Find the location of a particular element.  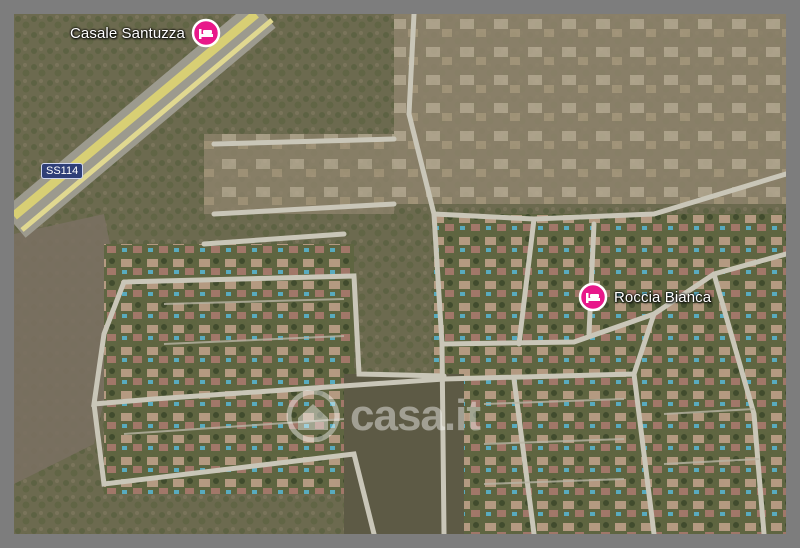

place-marker-casale-santuzza: Casale Santuzza is located at coordinates (145, 33).